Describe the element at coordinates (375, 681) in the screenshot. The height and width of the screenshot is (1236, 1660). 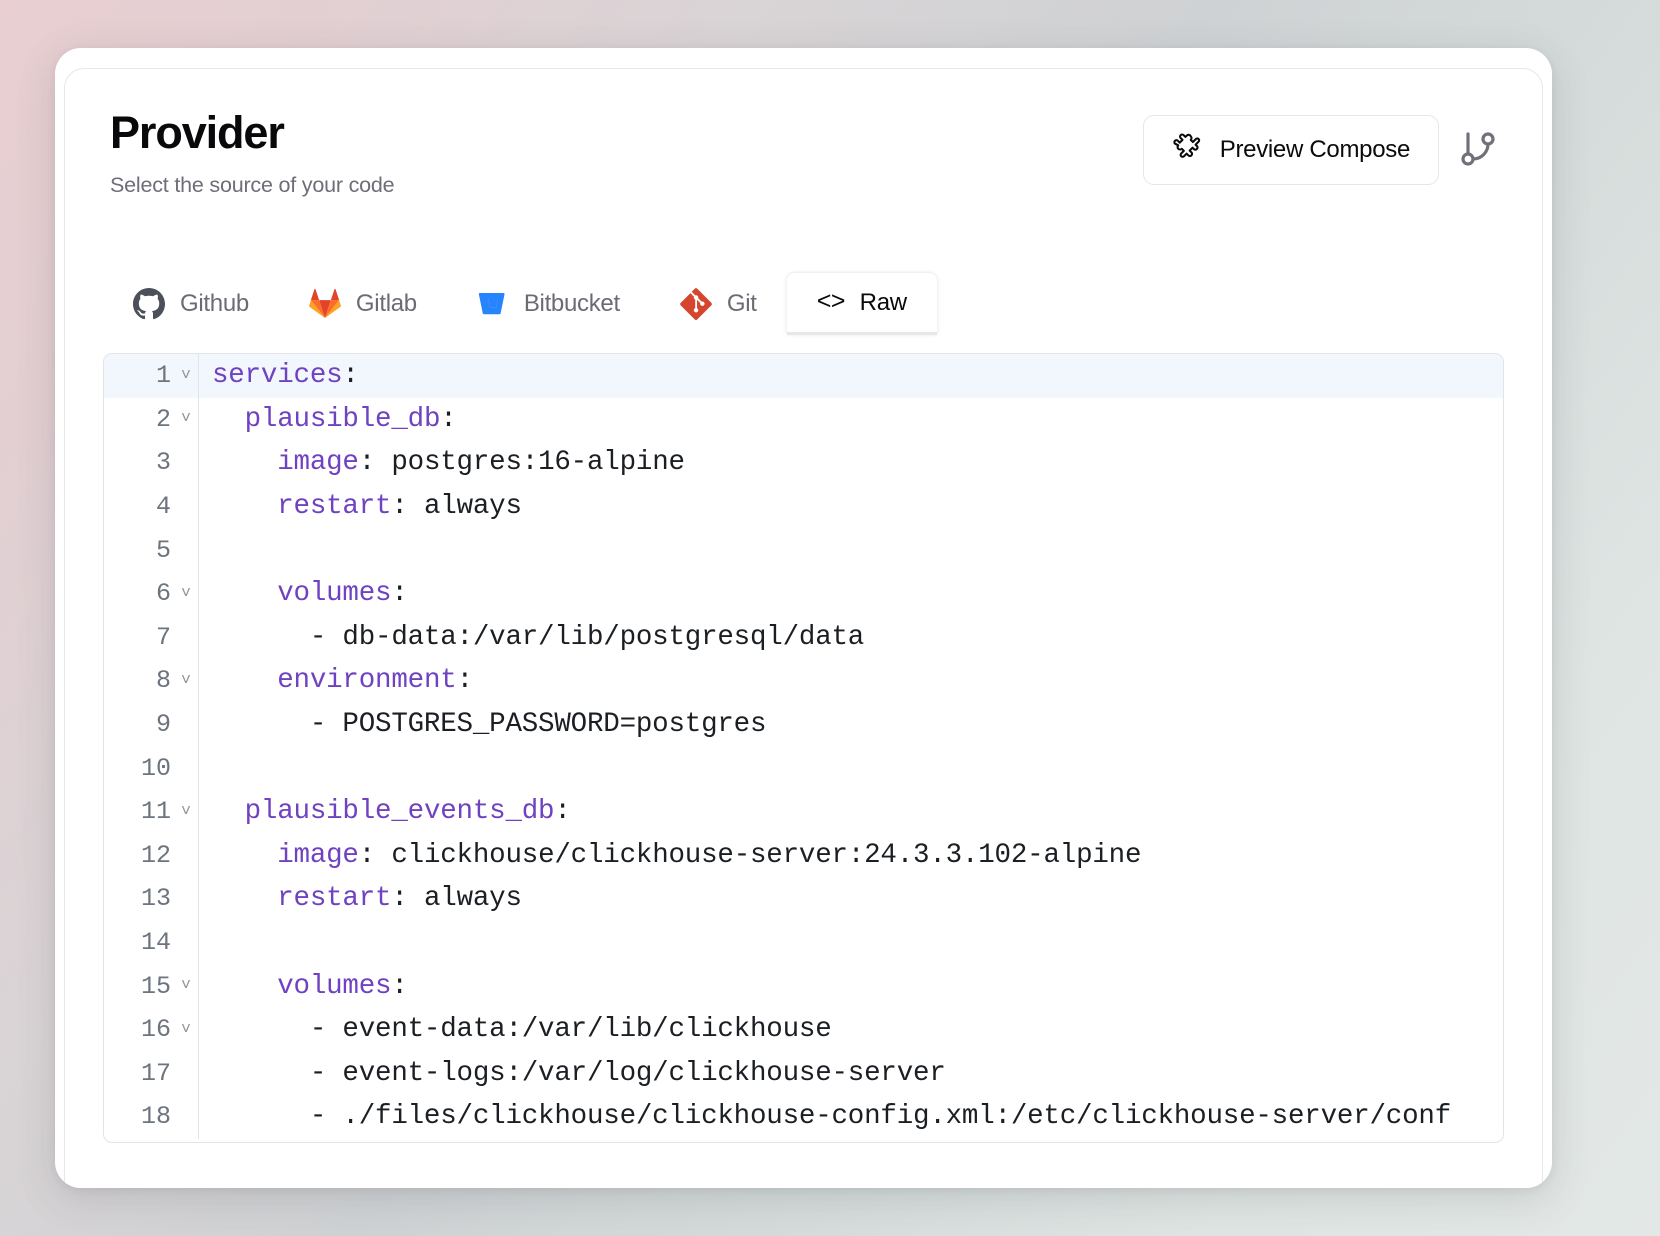
I see `code-text: environment:` at that location.